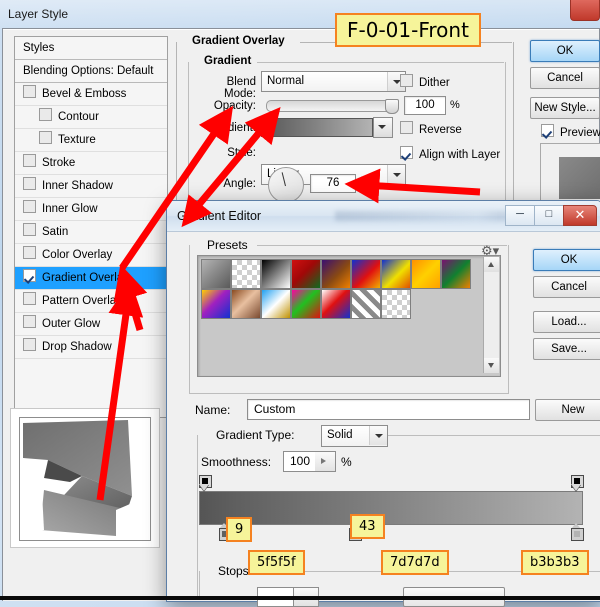 This screenshot has width=600, height=607. Describe the element at coordinates (585, 10) in the screenshot. I see `window-close-button` at that location.